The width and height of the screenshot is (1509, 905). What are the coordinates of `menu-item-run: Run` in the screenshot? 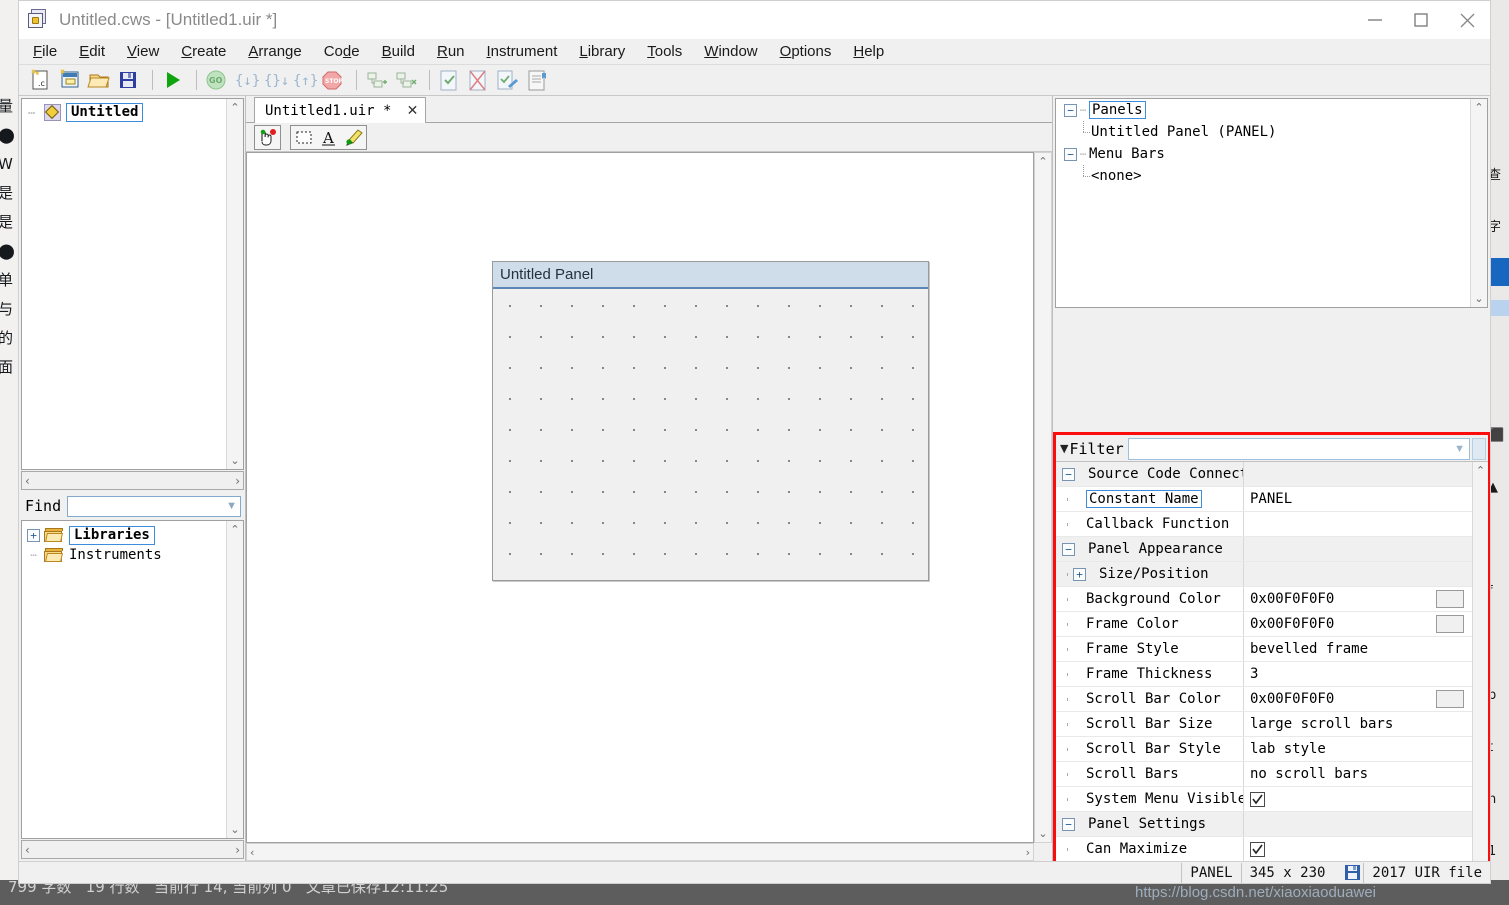 It's located at (451, 51).